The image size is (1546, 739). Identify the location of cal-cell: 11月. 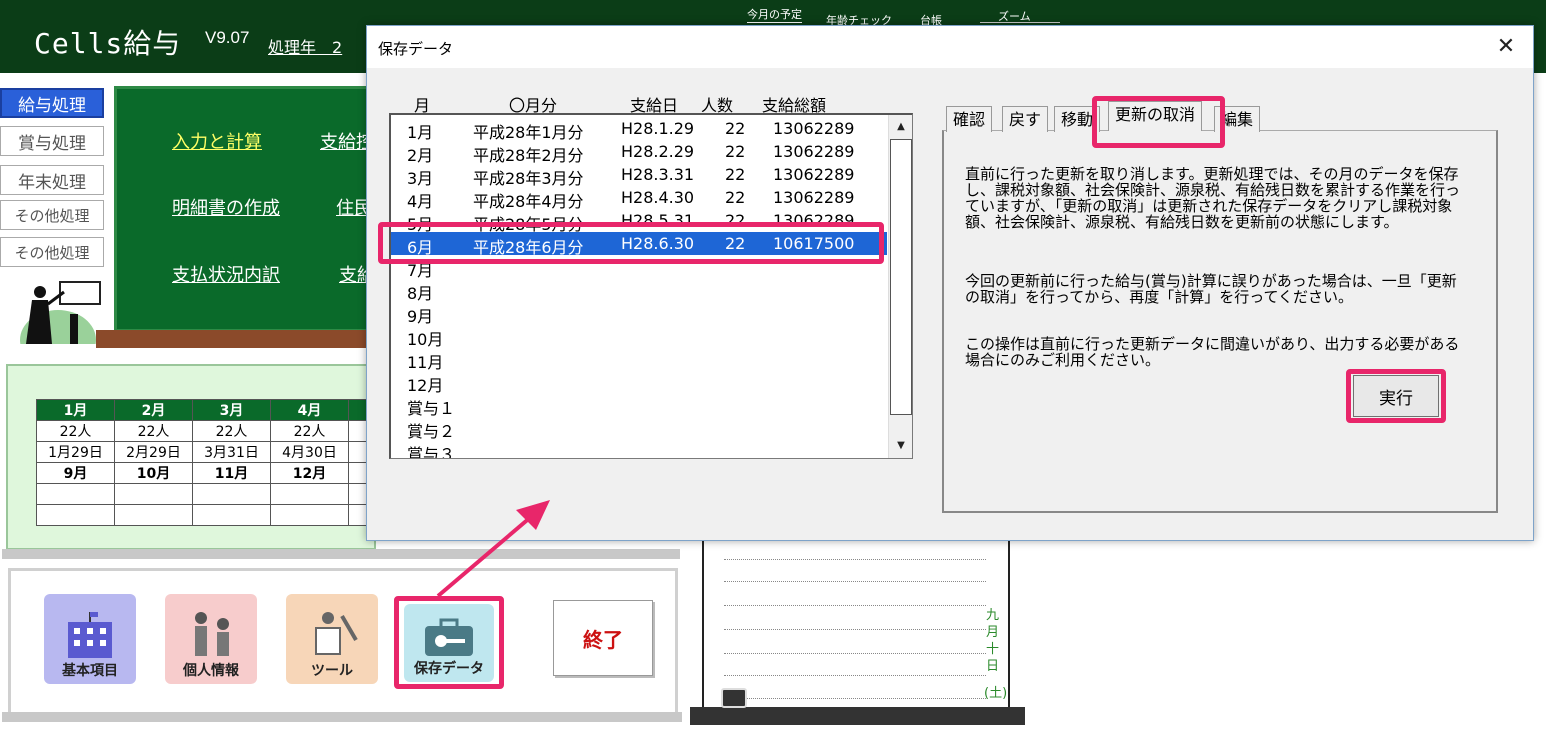
(231, 473).